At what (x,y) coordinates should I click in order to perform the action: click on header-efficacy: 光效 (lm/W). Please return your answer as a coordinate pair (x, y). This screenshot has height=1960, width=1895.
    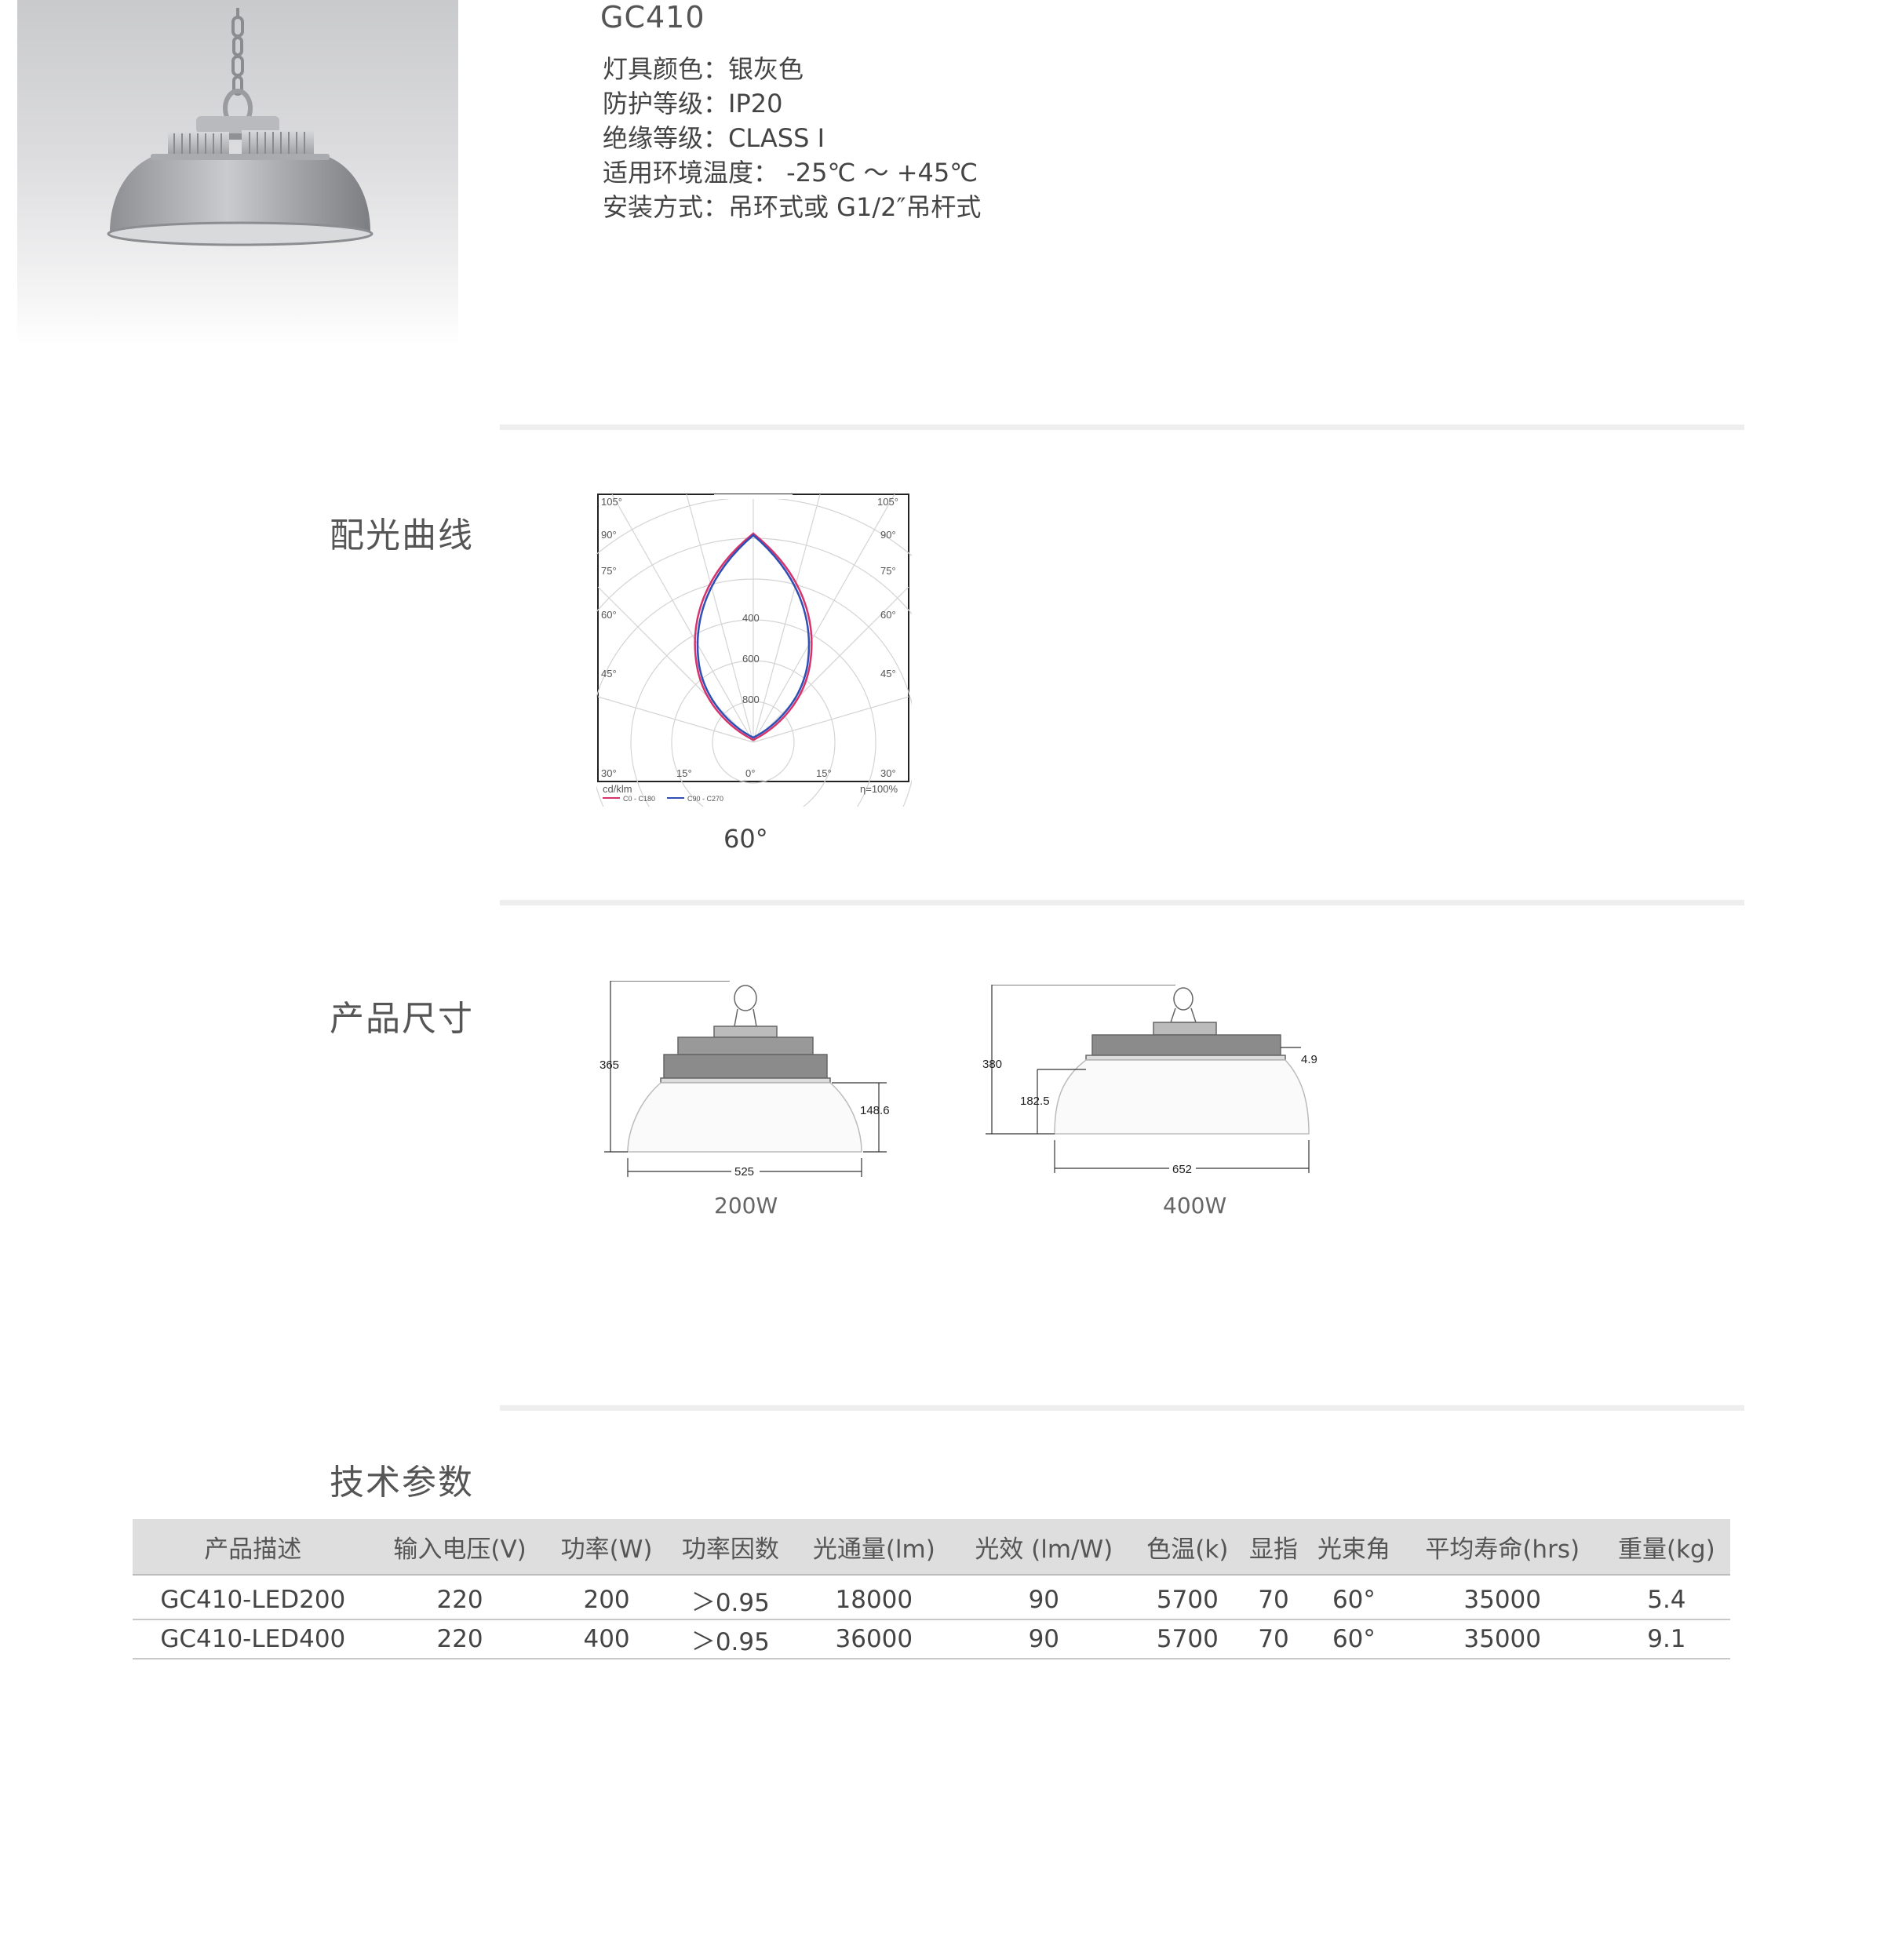
    Looking at the image, I should click on (1043, 1547).